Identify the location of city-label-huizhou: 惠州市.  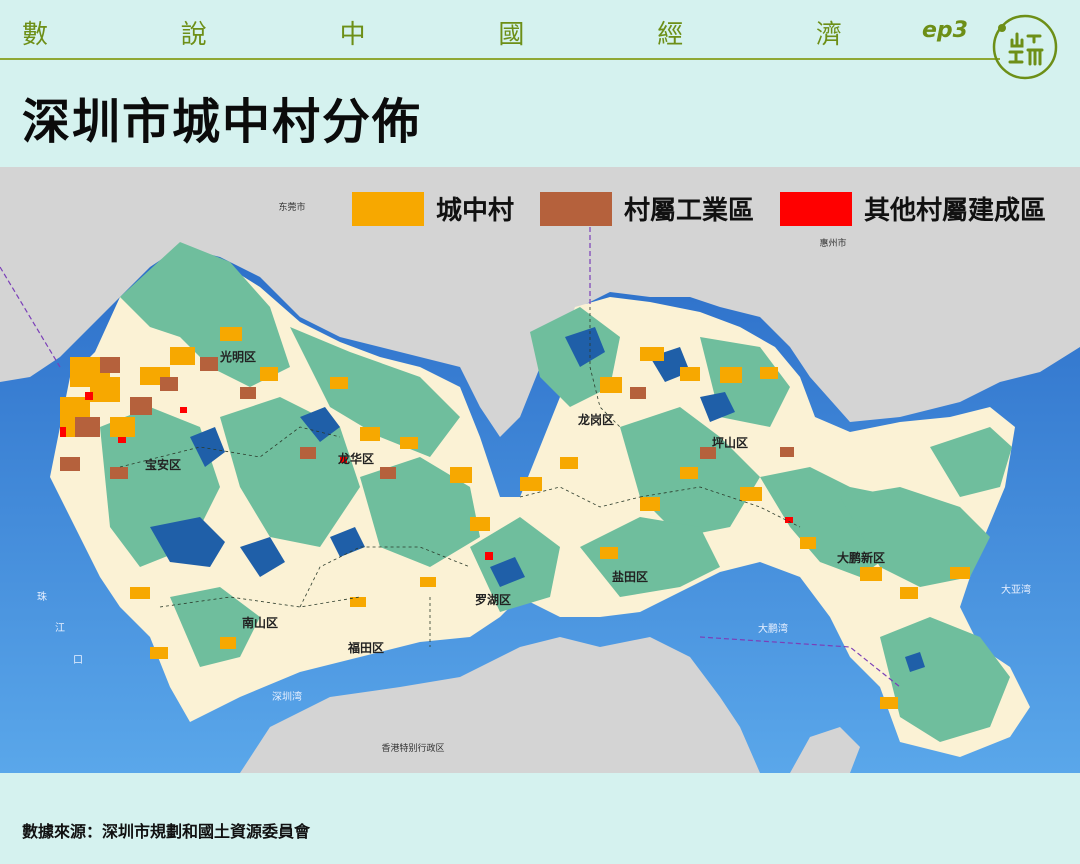
(832, 243).